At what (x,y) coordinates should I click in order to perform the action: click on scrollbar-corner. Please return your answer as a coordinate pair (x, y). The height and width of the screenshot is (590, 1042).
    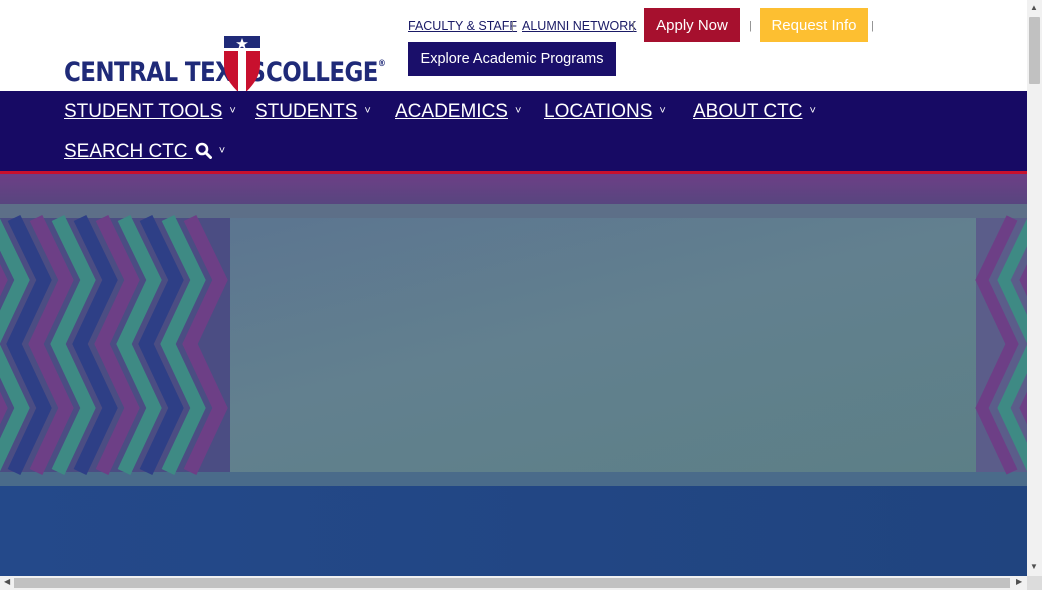
    Looking at the image, I should click on (1034, 583).